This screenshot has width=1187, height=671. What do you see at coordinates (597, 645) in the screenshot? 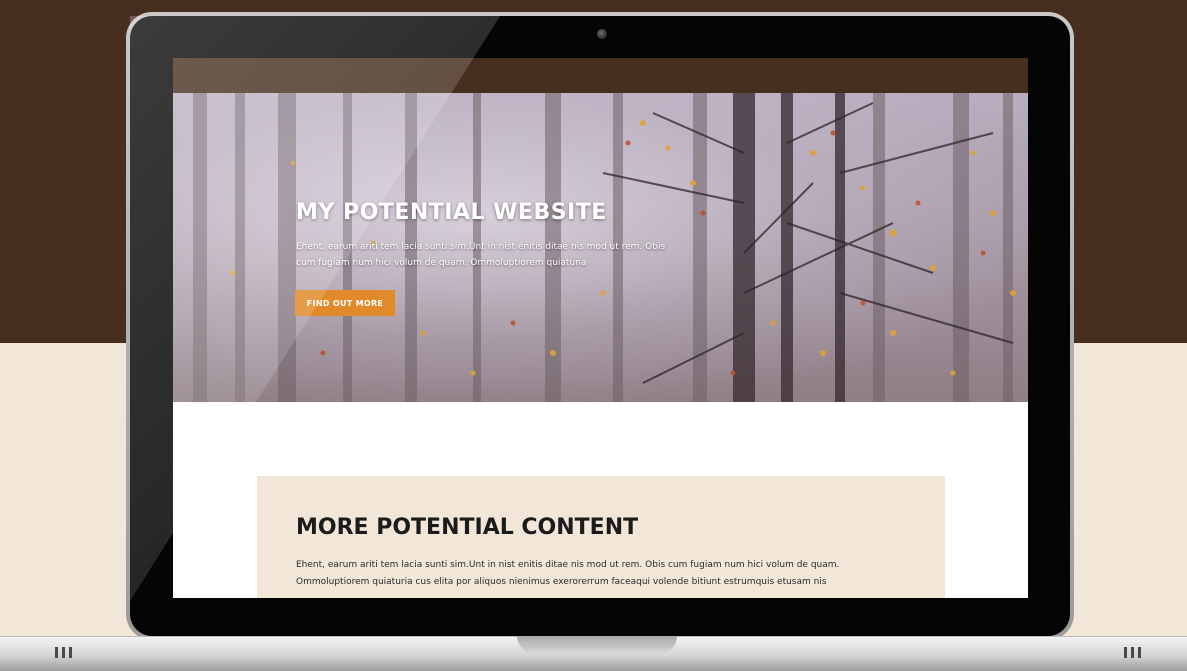
I see `laptop-hinge-notch` at bounding box center [597, 645].